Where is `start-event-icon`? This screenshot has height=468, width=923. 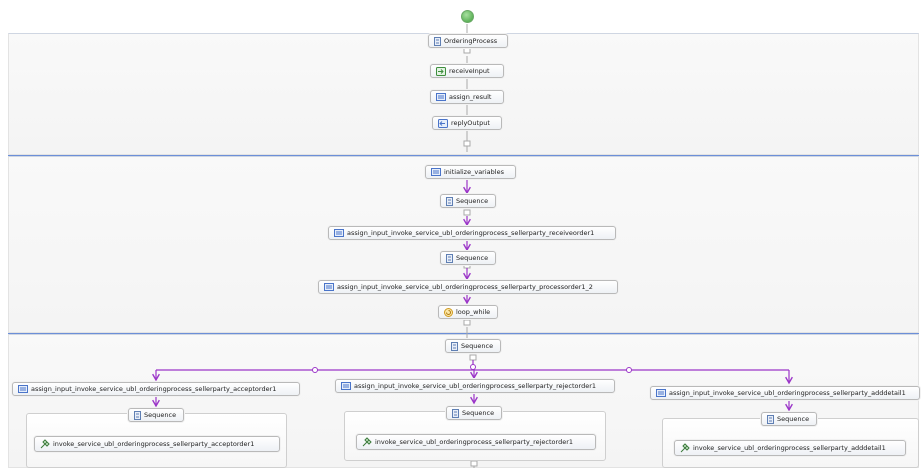
start-event-icon is located at coordinates (467, 16).